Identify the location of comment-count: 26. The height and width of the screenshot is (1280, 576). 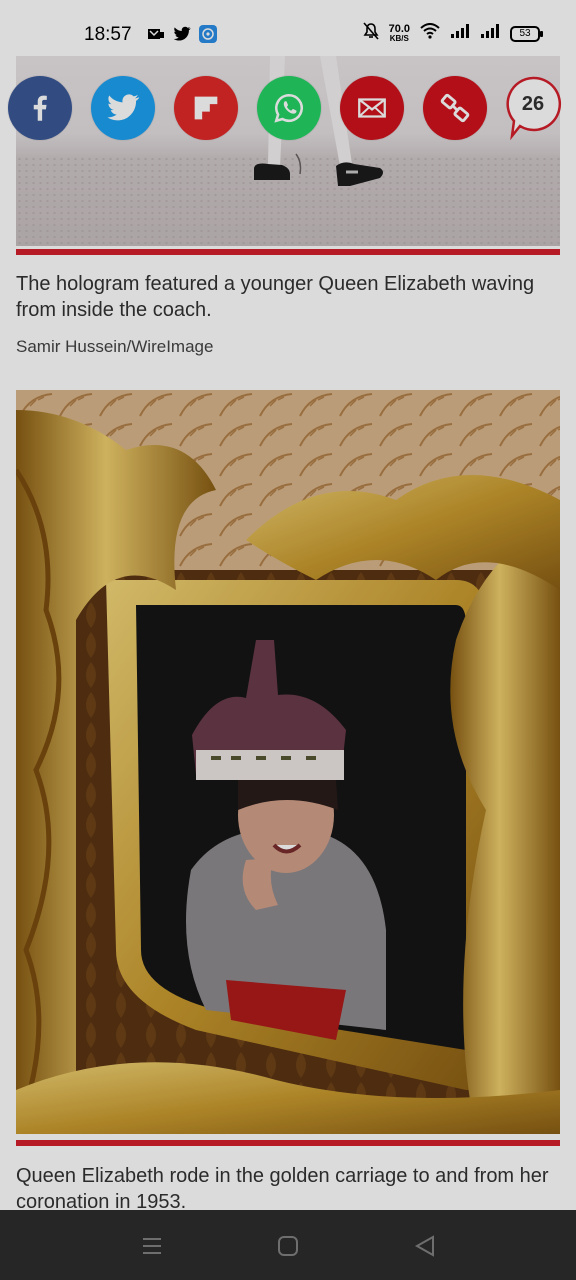
(533, 104).